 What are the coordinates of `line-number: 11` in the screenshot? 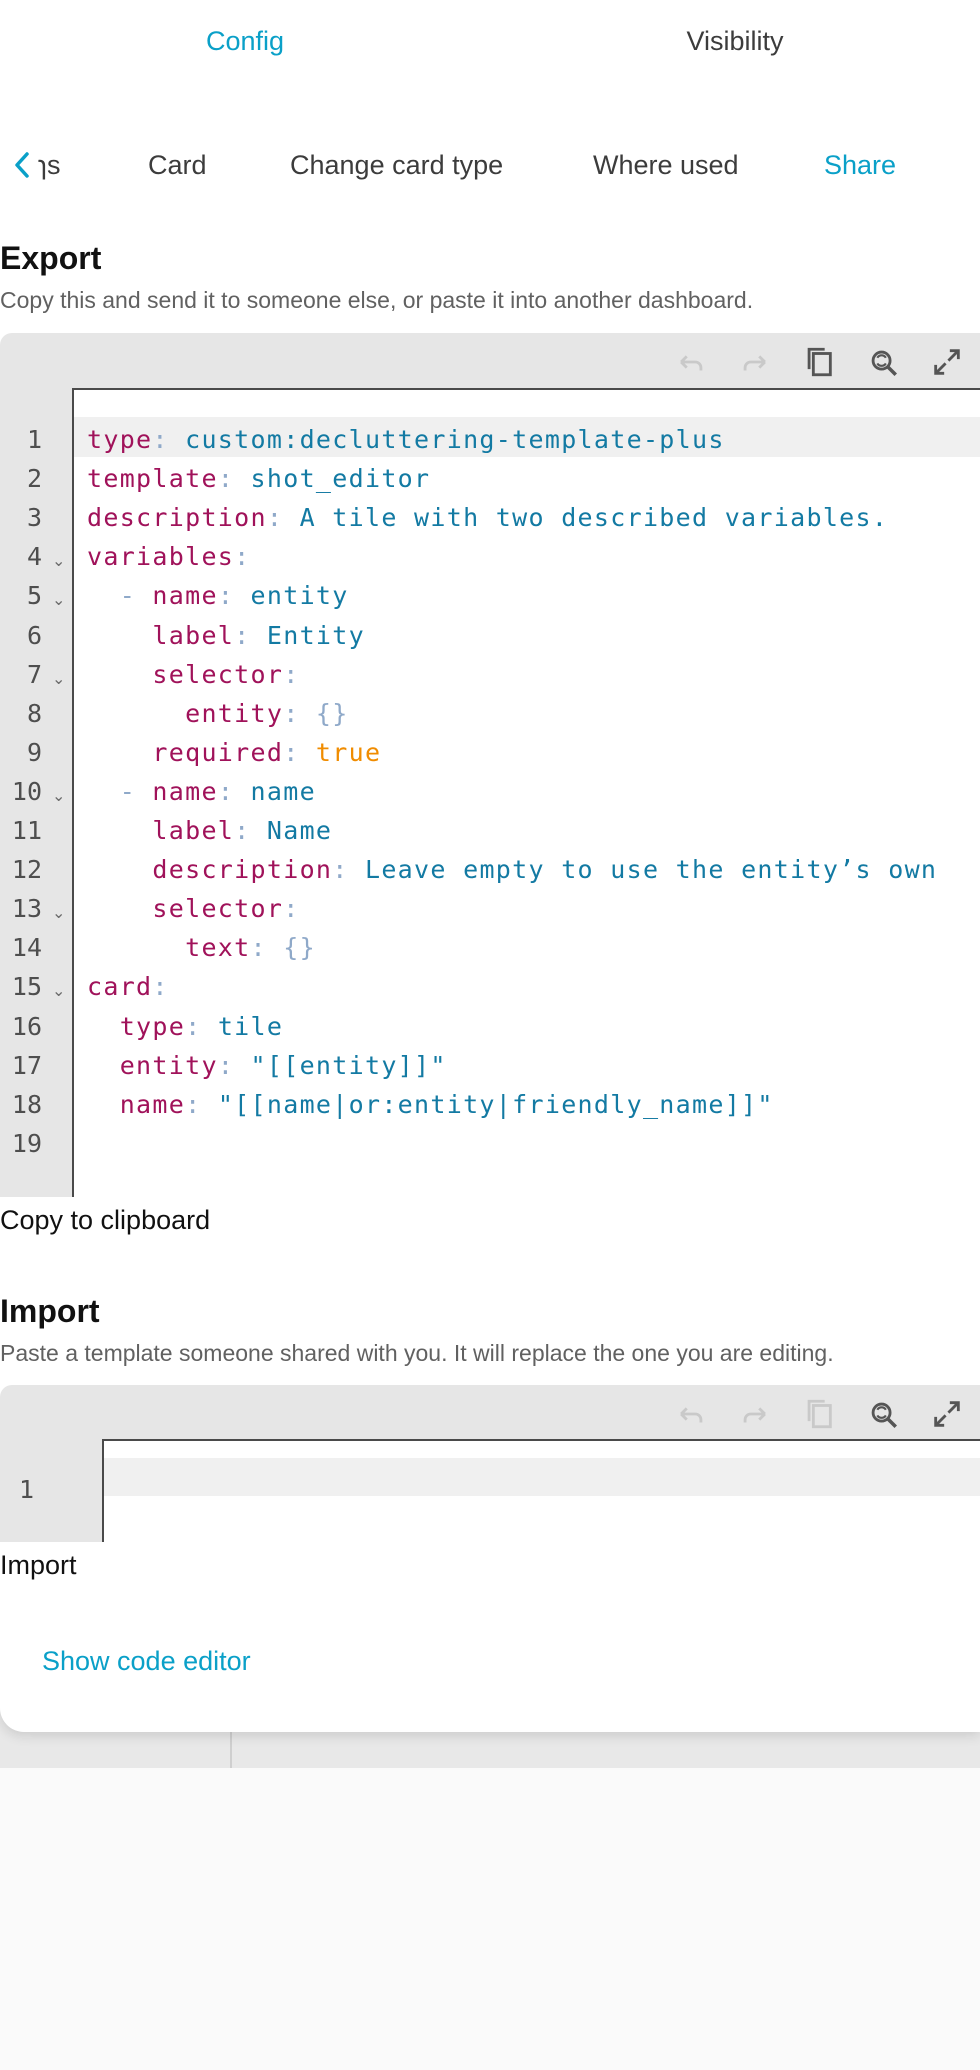 It's located at (26, 830).